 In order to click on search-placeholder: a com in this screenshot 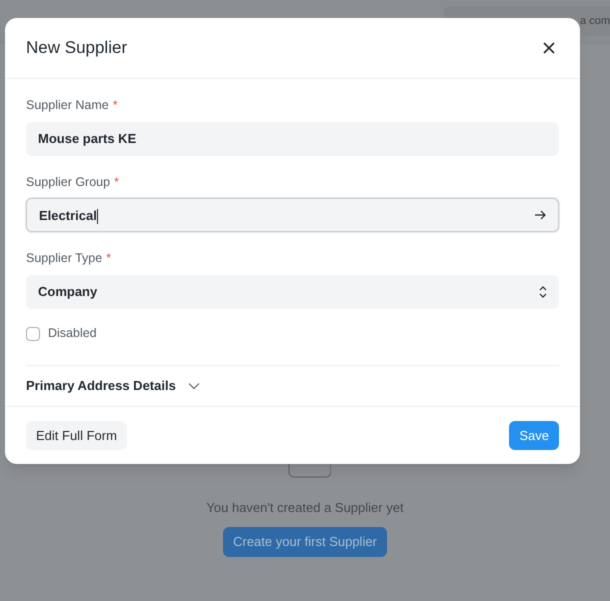, I will do `click(595, 21)`.